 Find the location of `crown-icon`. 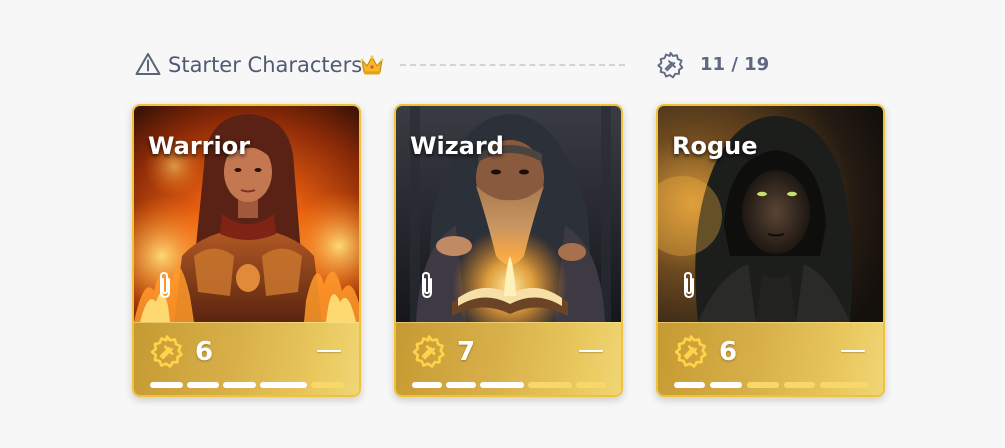

crown-icon is located at coordinates (372, 65).